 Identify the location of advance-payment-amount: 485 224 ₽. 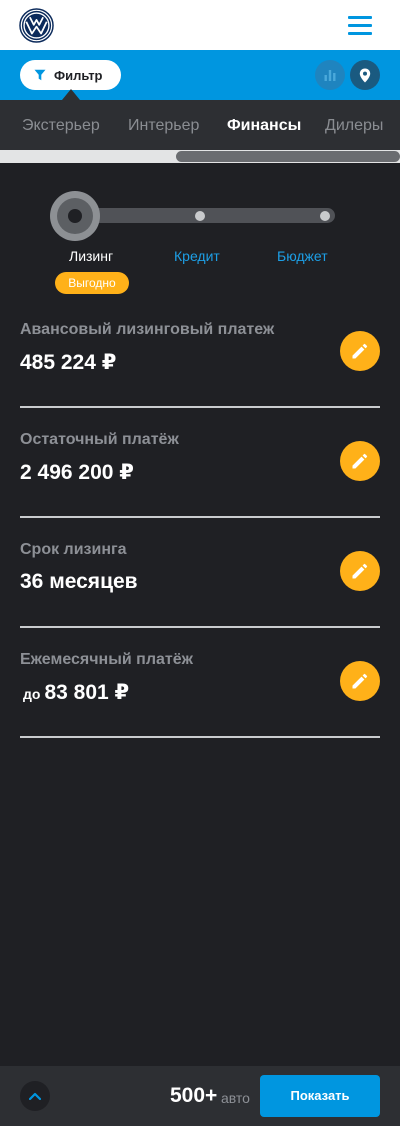
(68, 362).